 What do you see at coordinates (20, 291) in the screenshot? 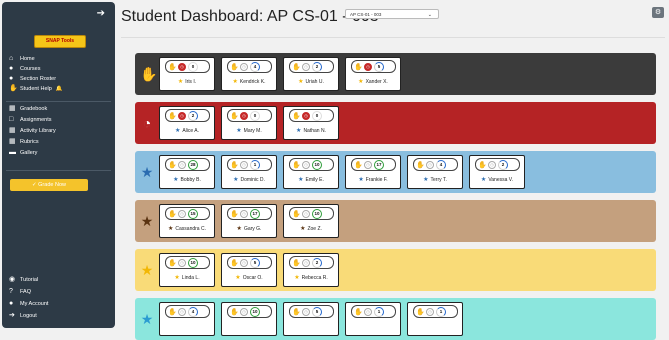
I see `sidebar-item-faq: ? FAQ` at bounding box center [20, 291].